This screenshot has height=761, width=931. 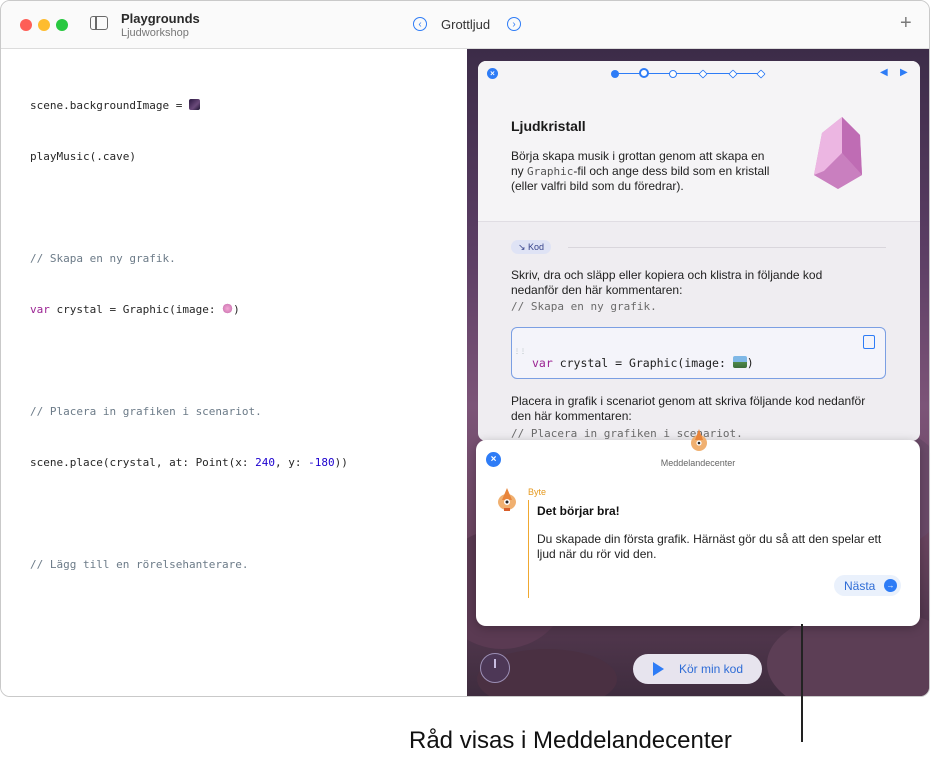 What do you see at coordinates (62, 25) in the screenshot?
I see `zoom-window-button` at bounding box center [62, 25].